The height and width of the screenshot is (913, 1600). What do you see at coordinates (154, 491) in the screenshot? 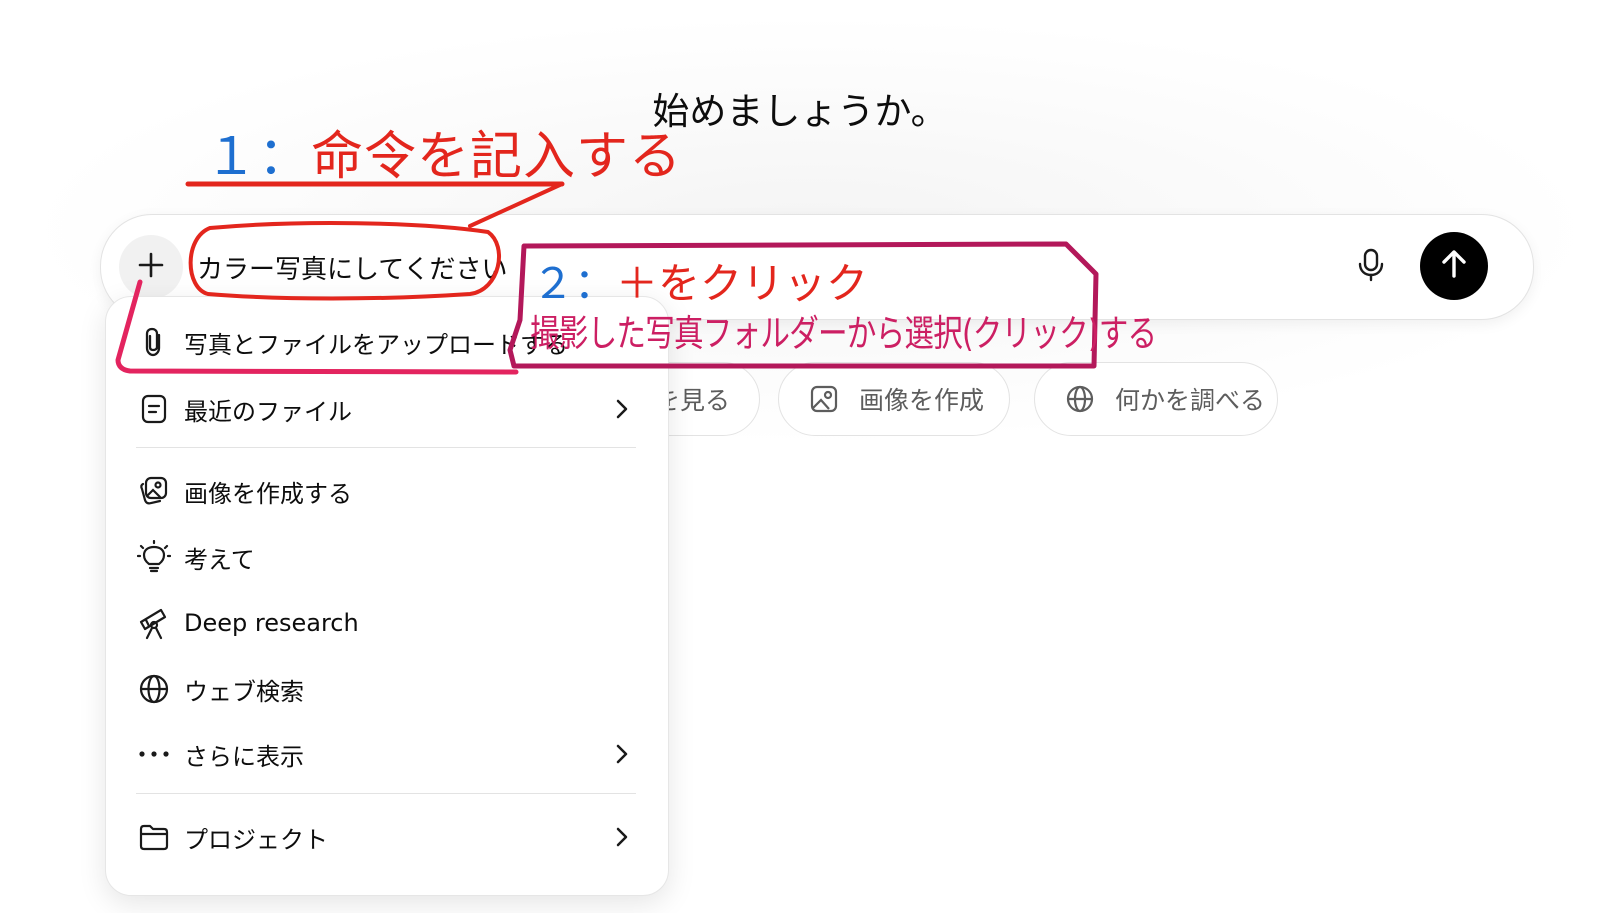
I see `image-sparkle-icon` at bounding box center [154, 491].